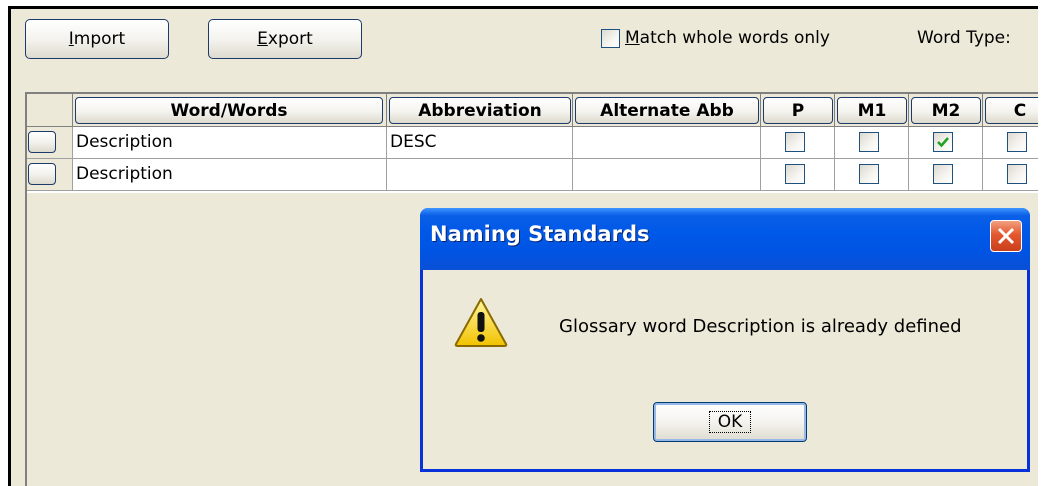 This screenshot has height=486, width=1042. What do you see at coordinates (481, 322) in the screenshot?
I see `warning-icon` at bounding box center [481, 322].